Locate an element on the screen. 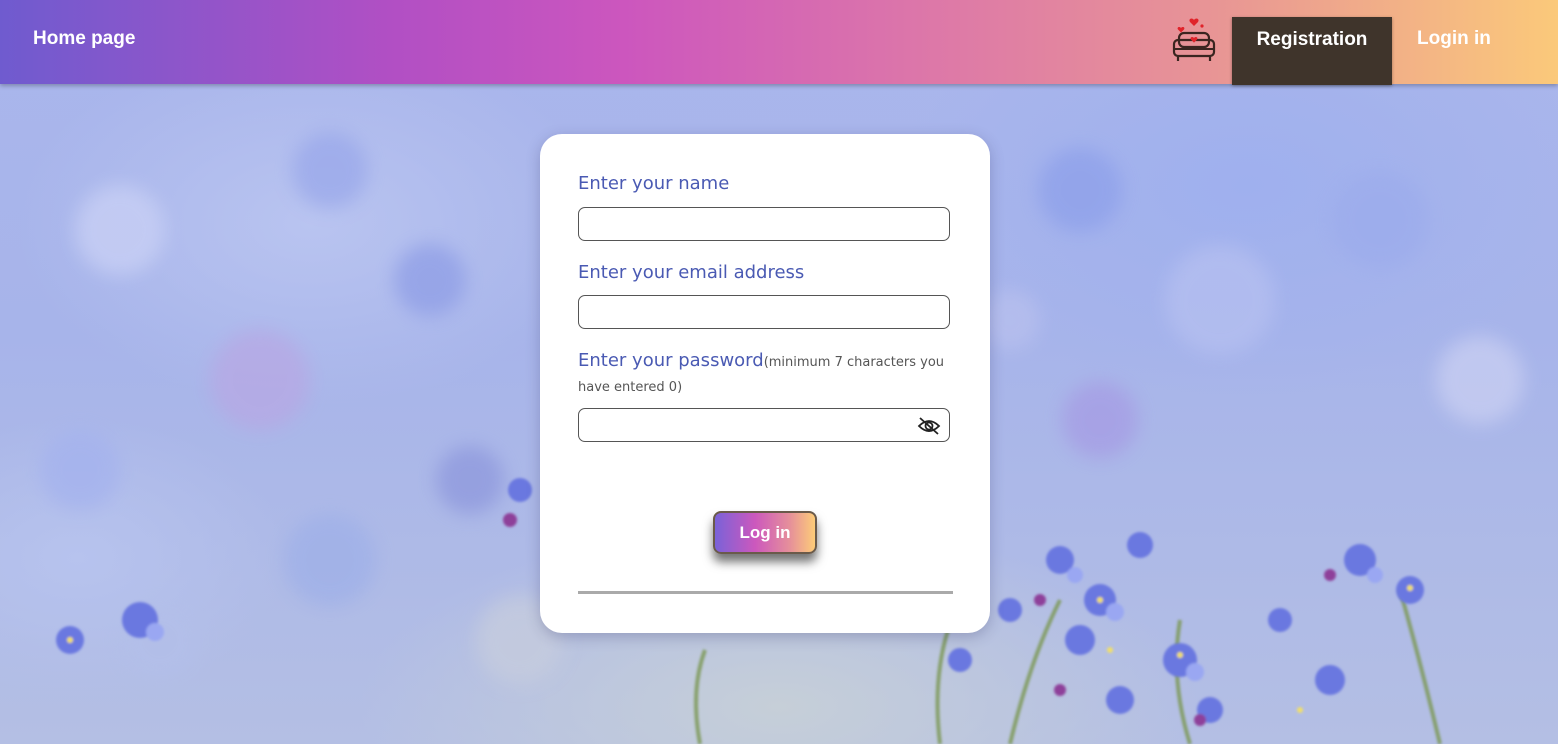  password-label: Enter your password is located at coordinates (671, 360).